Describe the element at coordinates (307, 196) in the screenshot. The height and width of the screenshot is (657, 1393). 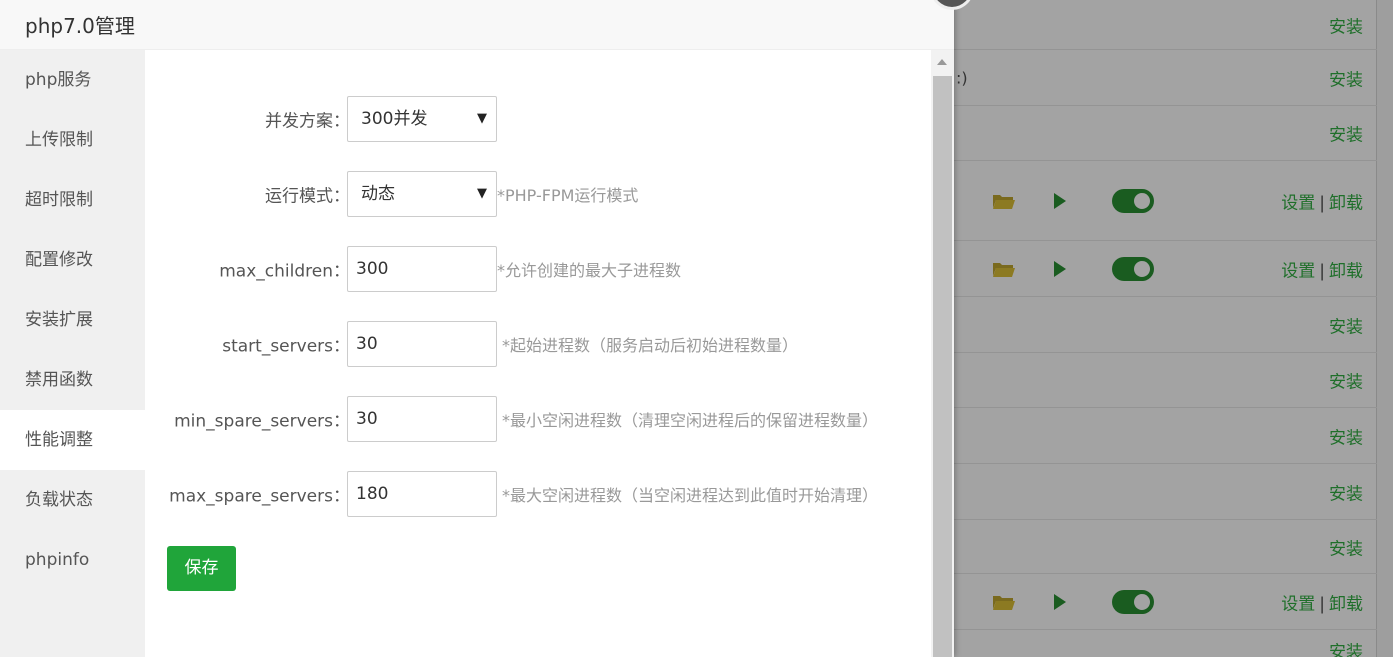
I see `run-mode-label: 运行模式：` at that location.